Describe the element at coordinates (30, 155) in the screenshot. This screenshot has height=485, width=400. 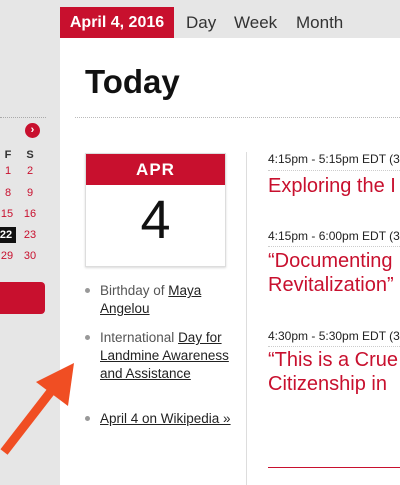
I see `weekday-header-sat: S` at that location.